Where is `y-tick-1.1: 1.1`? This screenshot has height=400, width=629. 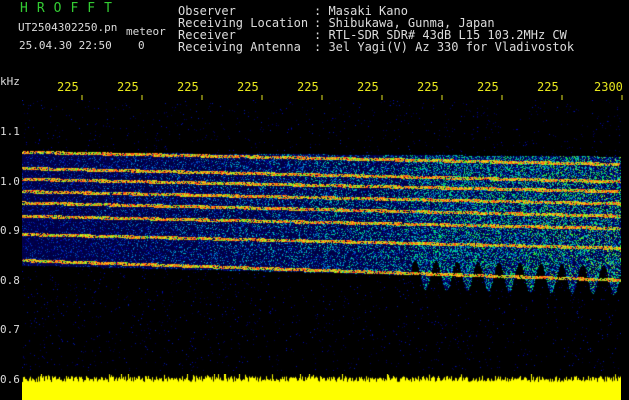 y-tick-1.1: 1.1 is located at coordinates (10, 131).